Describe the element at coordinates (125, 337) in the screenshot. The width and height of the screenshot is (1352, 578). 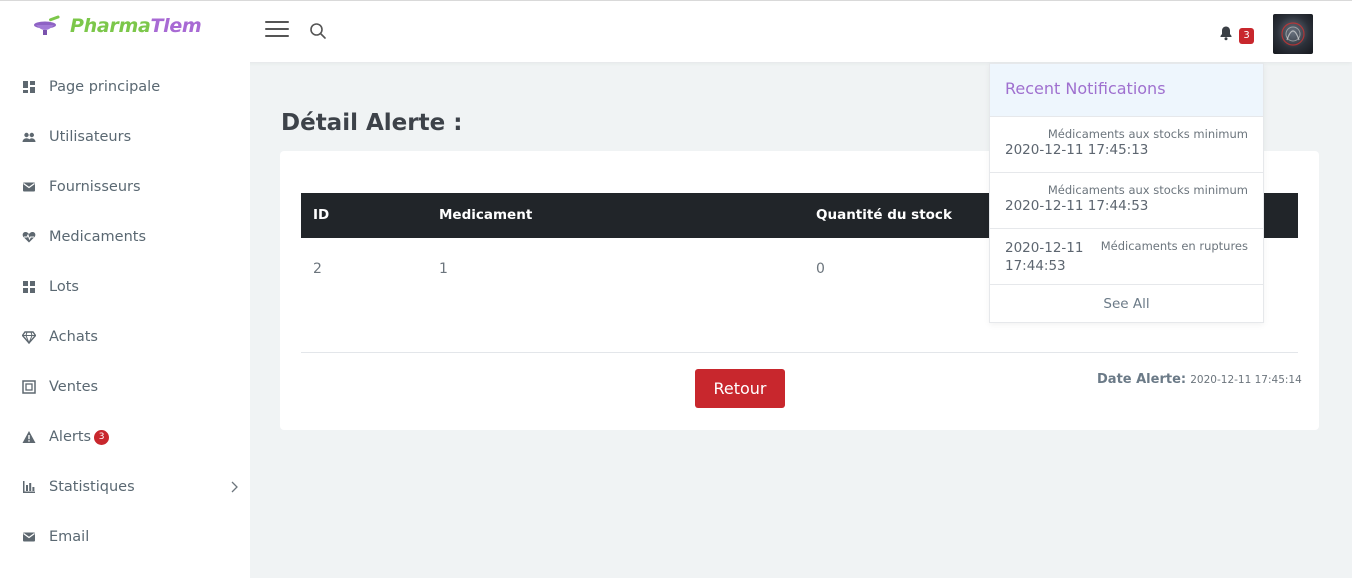
I see `sidebar-item-achats: Achats` at that location.